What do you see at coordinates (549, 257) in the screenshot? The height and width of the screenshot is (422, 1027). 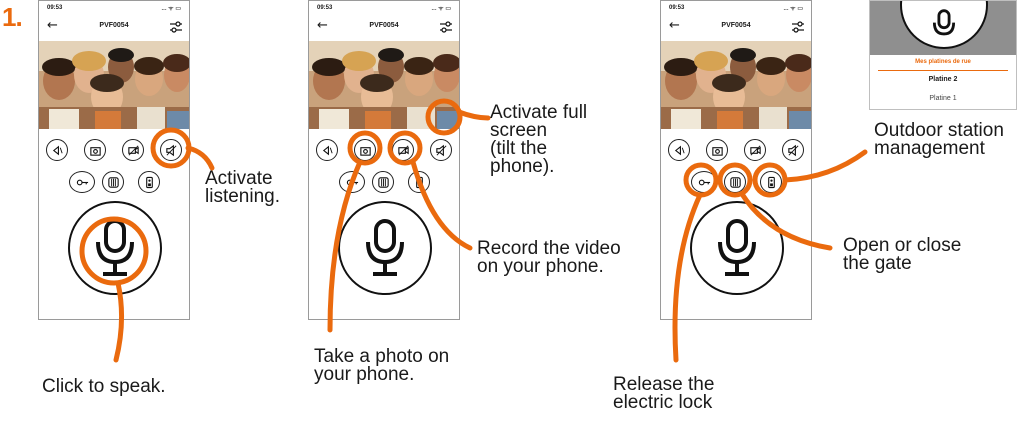 I see `caption-record-video: Record the video on your phone.` at bounding box center [549, 257].